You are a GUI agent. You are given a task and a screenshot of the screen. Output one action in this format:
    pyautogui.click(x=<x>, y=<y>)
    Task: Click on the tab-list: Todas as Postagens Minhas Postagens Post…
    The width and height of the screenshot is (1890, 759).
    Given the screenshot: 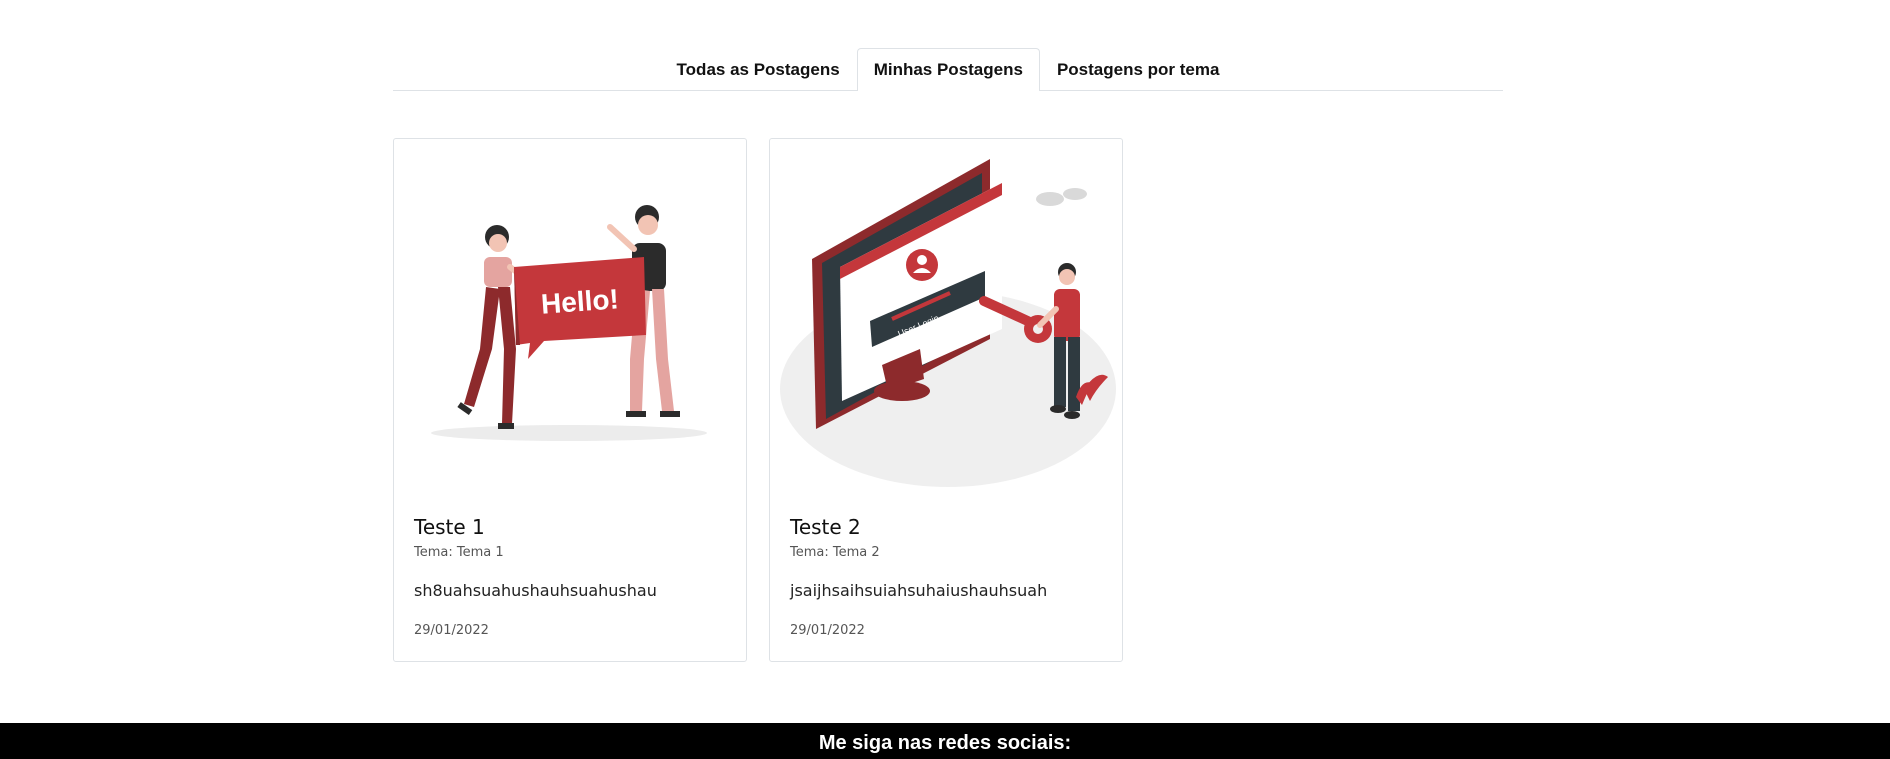 What is the action you would take?
    pyautogui.click(x=948, y=69)
    